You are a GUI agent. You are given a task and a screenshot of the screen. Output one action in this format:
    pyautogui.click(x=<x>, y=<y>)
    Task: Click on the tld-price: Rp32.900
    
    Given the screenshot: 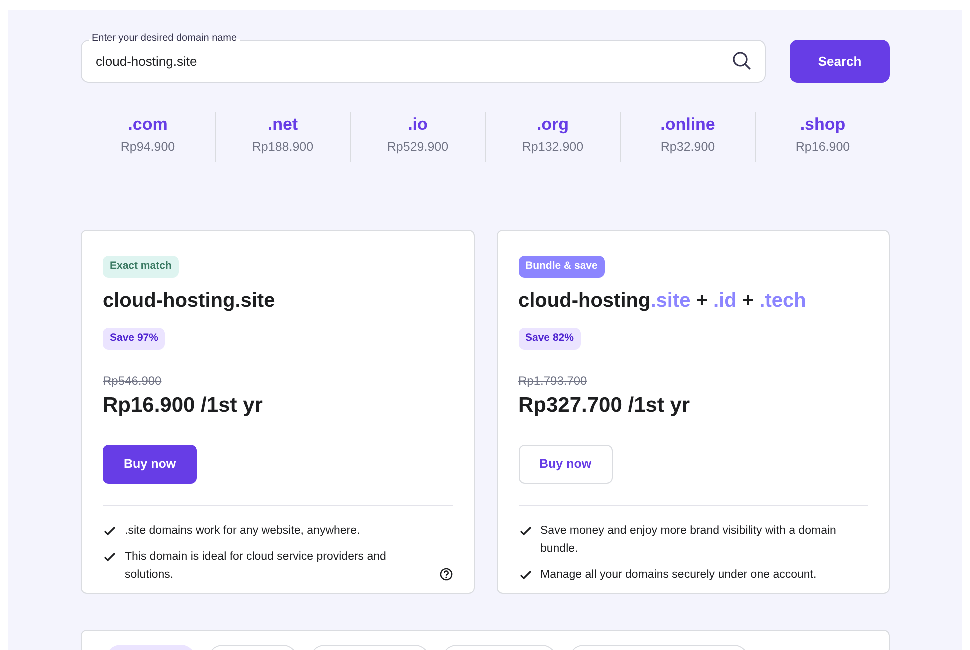 What is the action you would take?
    pyautogui.click(x=688, y=147)
    